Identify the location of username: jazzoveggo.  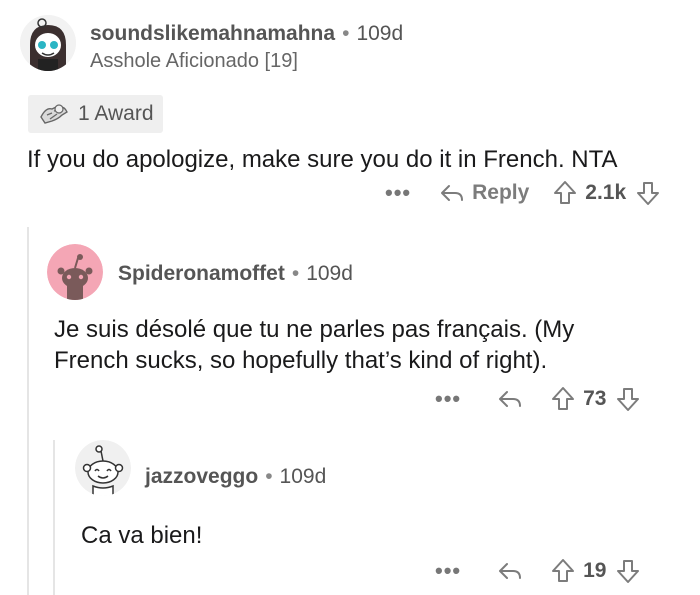
(201, 476).